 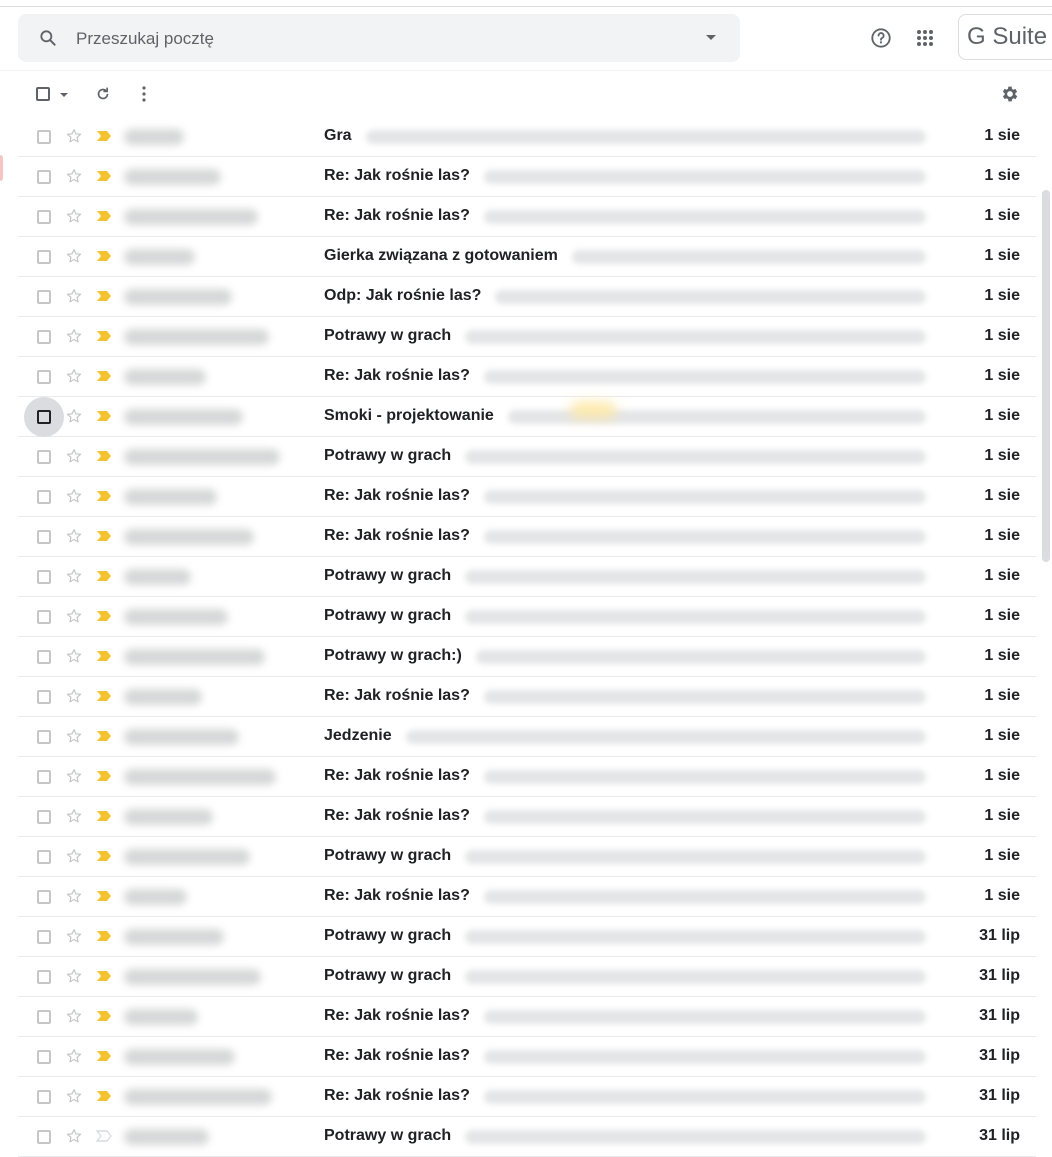 What do you see at coordinates (103, 94) in the screenshot?
I see `refresh-icon` at bounding box center [103, 94].